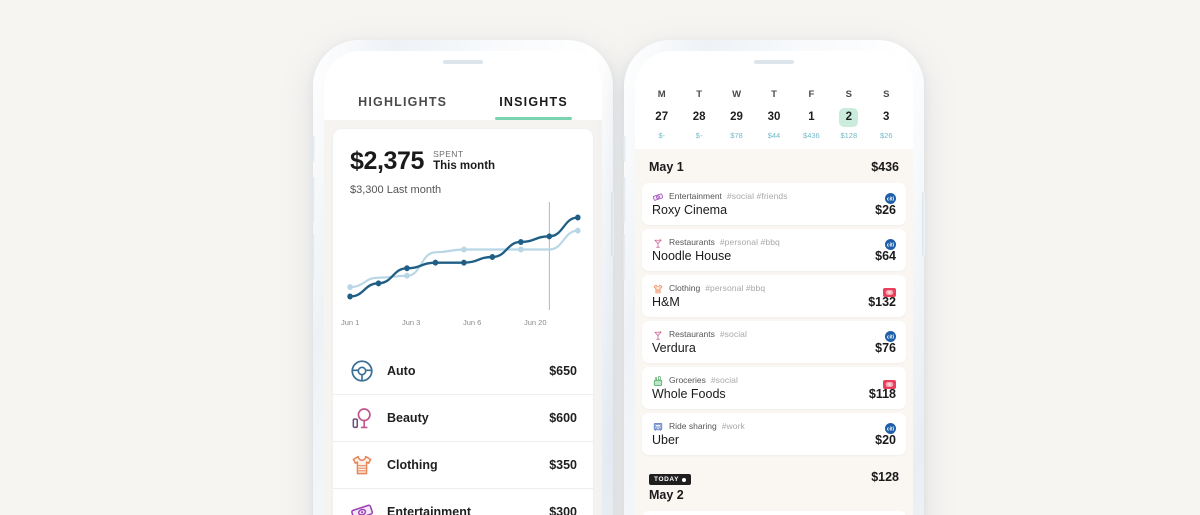  Describe the element at coordinates (774, 513) in the screenshot. I see `transaction-row: Fitness #personal Fitness First Gym $80` at that location.